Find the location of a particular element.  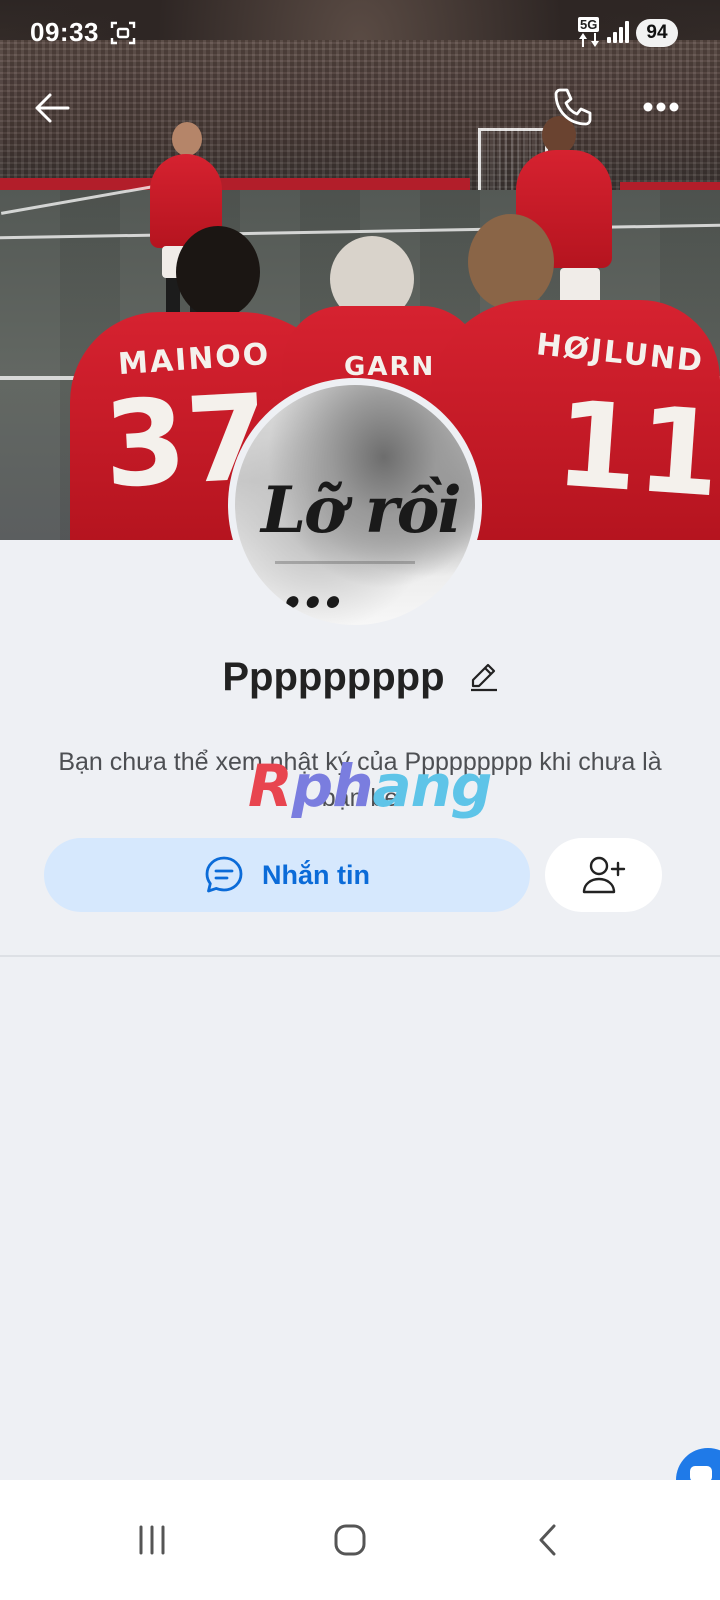

message-button-label: Nhắn tin is located at coordinates (316, 874).